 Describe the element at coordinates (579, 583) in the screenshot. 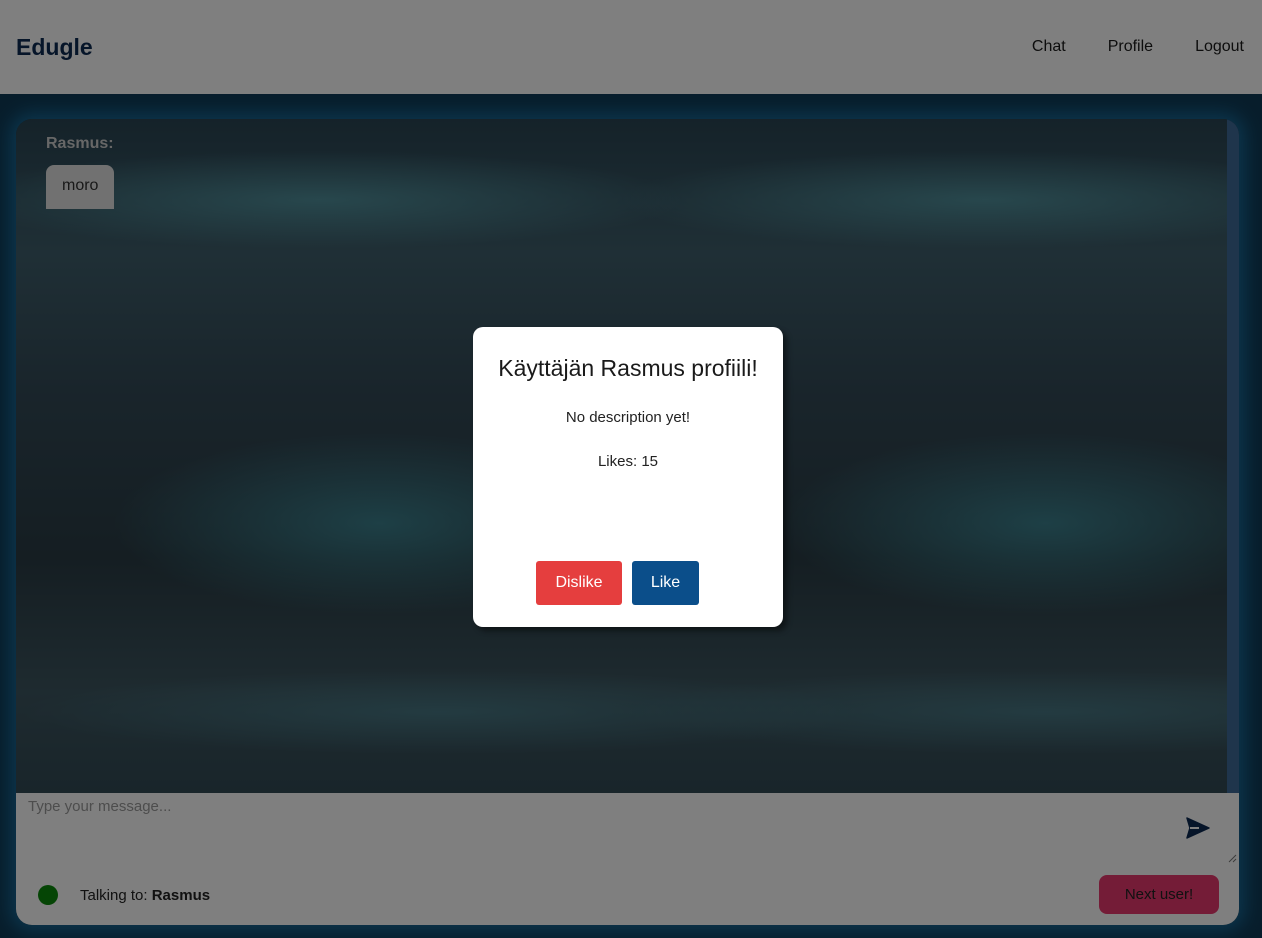

I see `dislike-button: Dislike` at that location.